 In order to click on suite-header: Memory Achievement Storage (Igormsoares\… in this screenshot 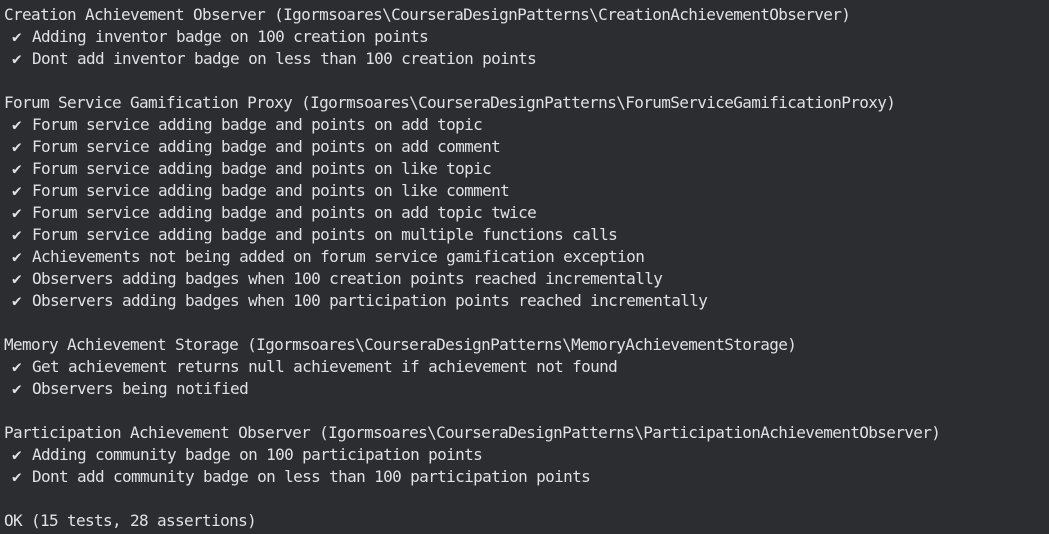, I will do `click(400, 344)`.